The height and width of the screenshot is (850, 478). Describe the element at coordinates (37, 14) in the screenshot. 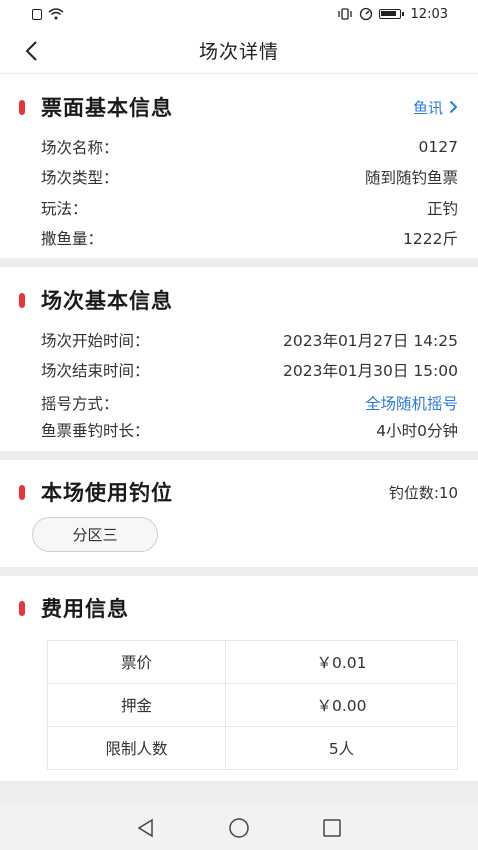

I see `sim-icon` at that location.